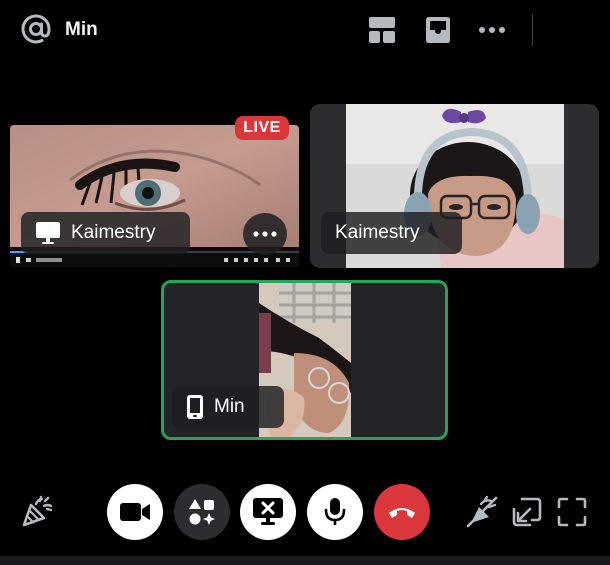 The width and height of the screenshot is (610, 565). I want to click on picture-in-picture-icon, so click(527, 512).